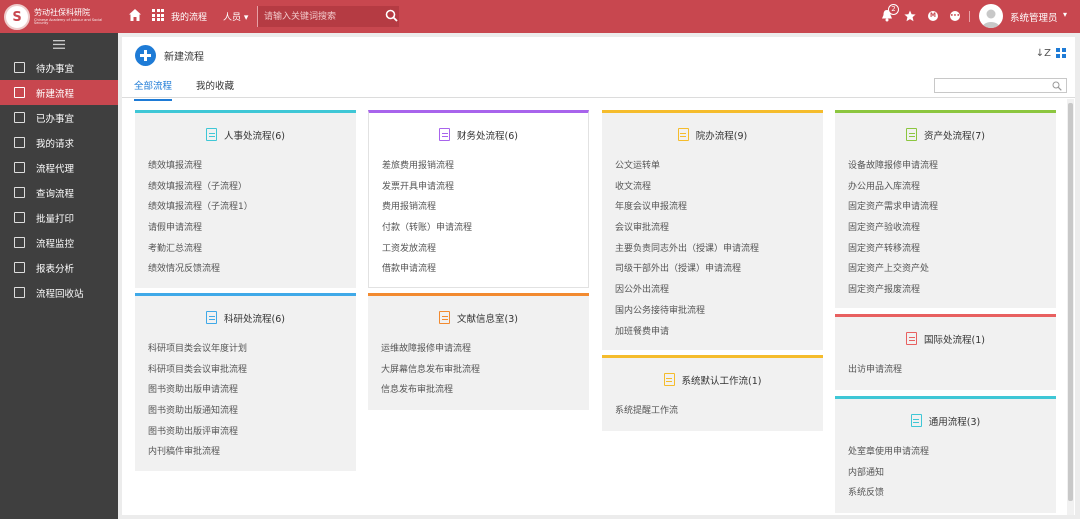  I want to click on flow-link: 国内公务接待审批流程, so click(719, 311).